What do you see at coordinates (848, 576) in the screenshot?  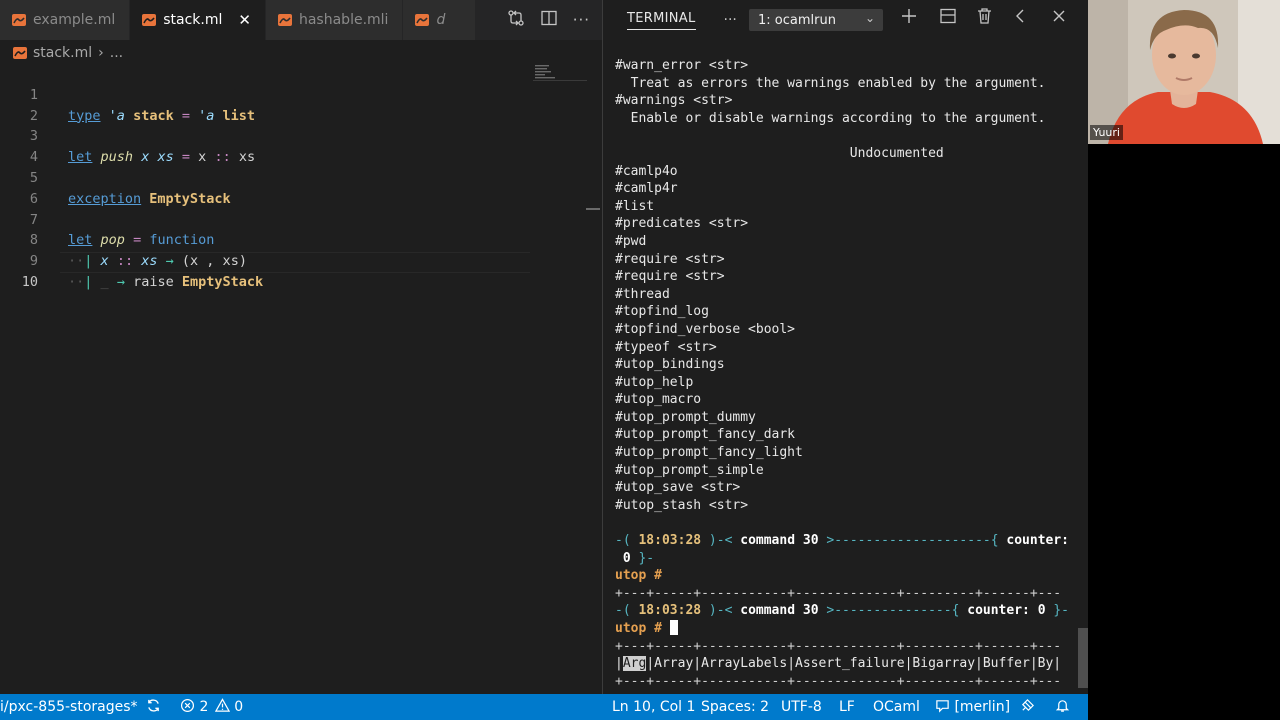 I see `utop-prompt: utop #` at bounding box center [848, 576].